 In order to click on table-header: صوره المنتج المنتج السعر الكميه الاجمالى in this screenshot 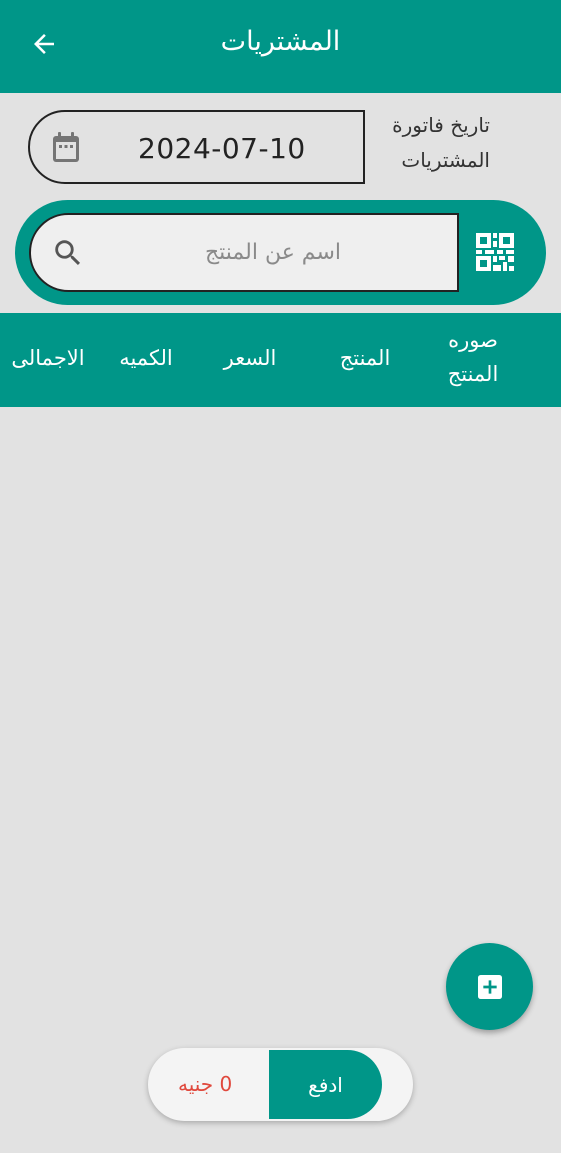, I will do `click(280, 360)`.